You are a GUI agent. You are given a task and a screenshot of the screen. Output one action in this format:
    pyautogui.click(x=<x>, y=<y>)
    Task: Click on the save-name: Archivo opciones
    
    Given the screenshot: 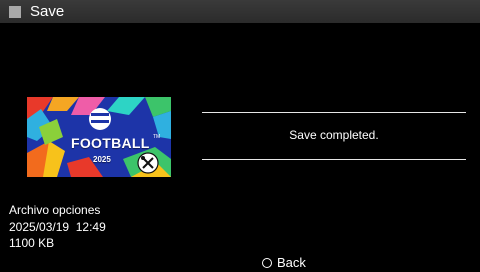 What is the action you would take?
    pyautogui.click(x=55, y=210)
    